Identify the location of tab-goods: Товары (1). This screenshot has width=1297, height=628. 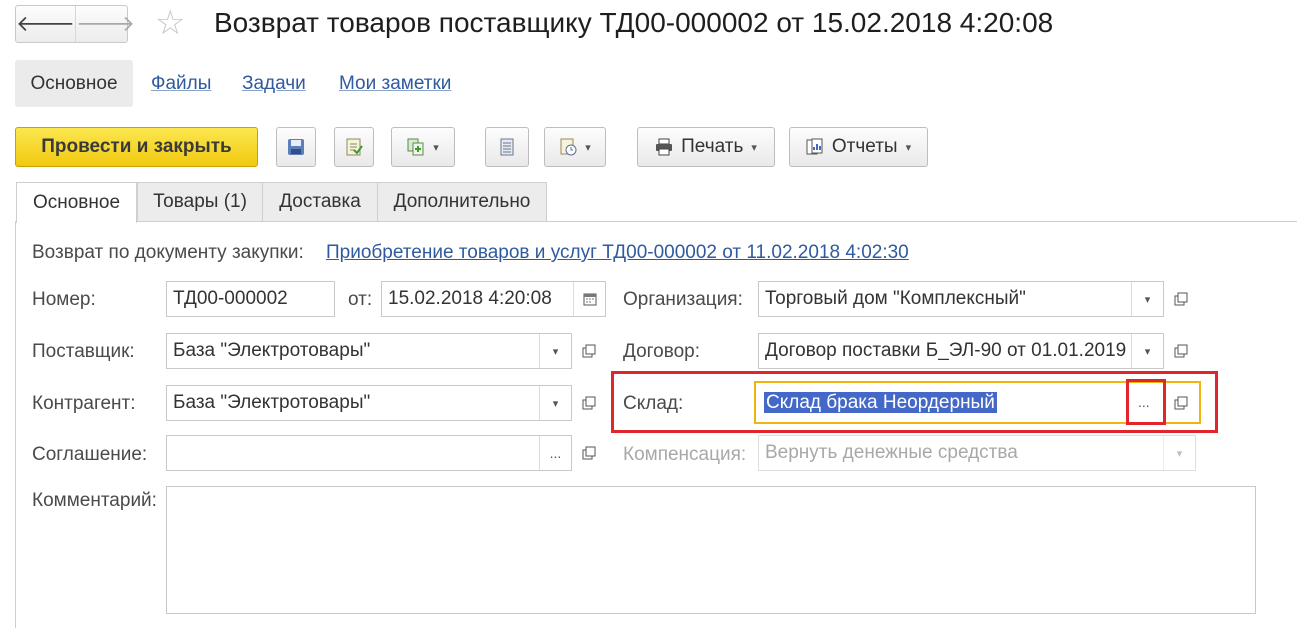
(200, 201).